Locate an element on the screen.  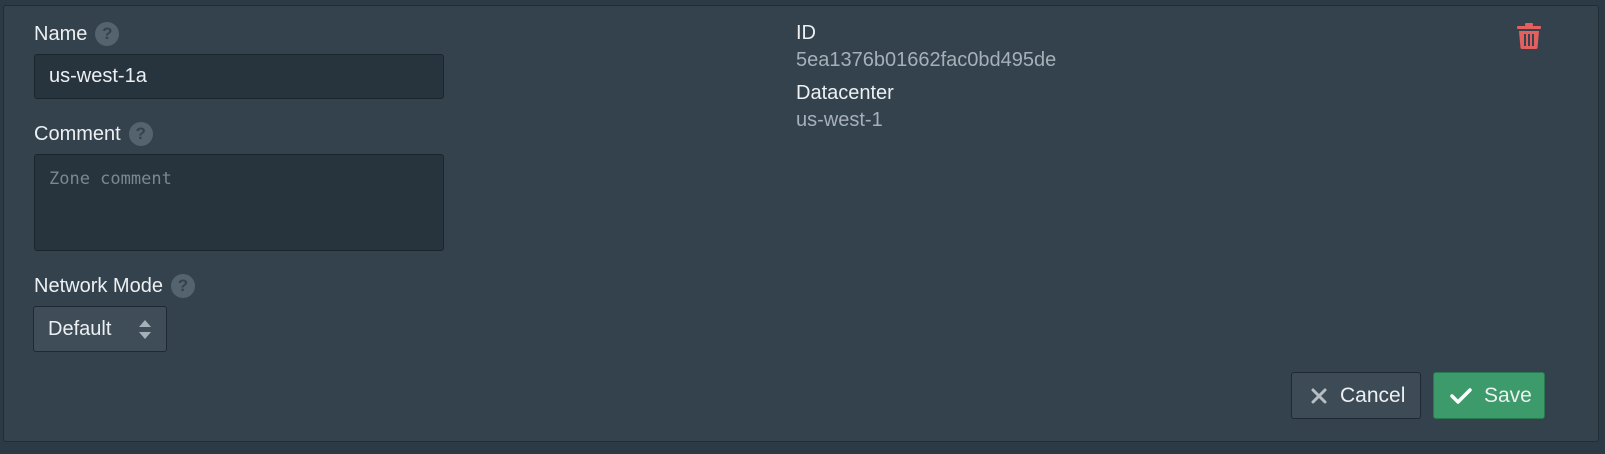
cancel-button: Cancel is located at coordinates (1356, 395).